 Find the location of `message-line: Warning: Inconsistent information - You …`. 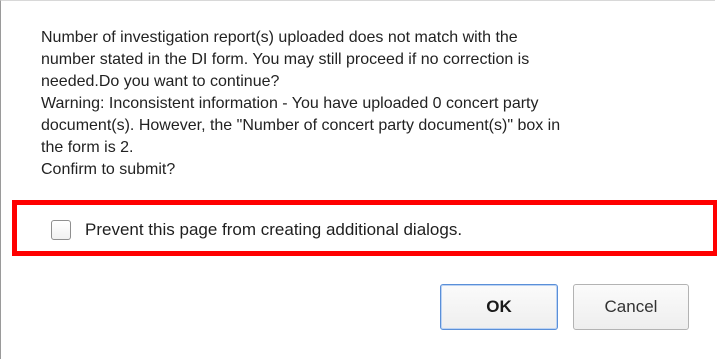

message-line: Warning: Inconsistent information - You … is located at coordinates (290, 103).